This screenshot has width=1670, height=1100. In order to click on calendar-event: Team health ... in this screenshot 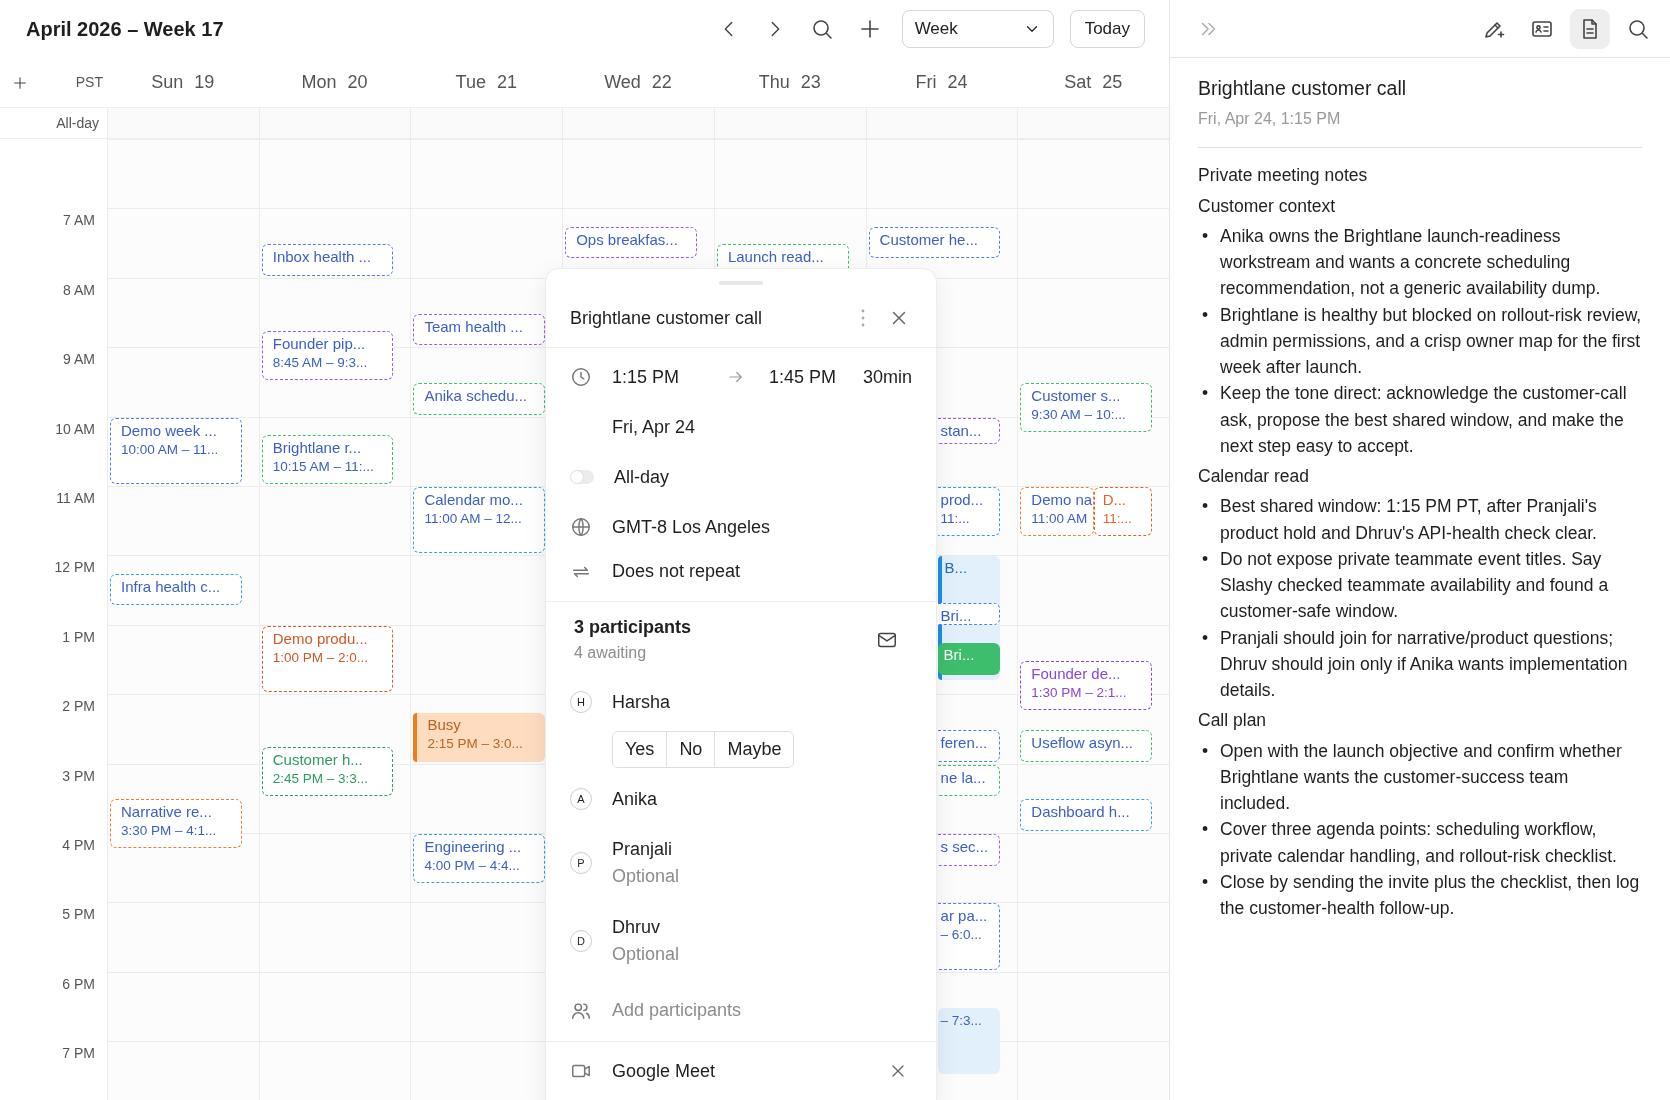, I will do `click(479, 329)`.